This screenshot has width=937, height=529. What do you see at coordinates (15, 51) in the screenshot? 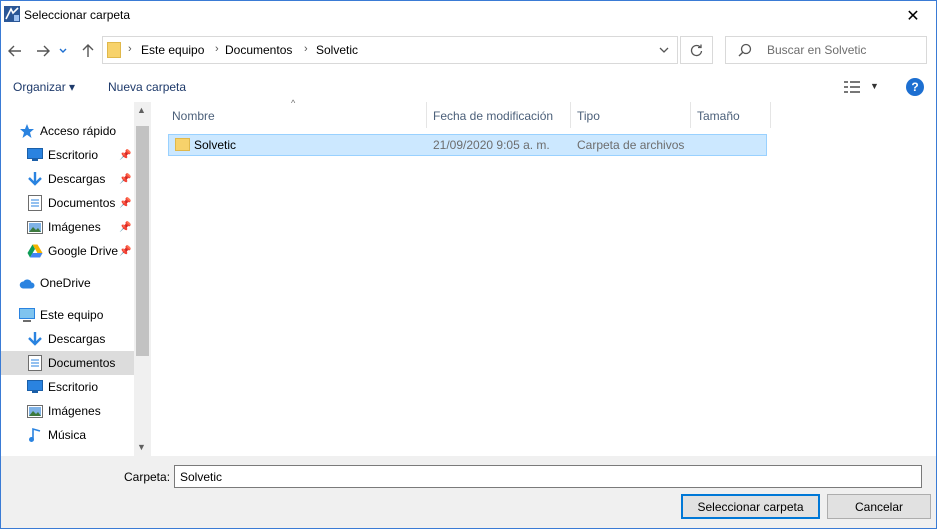
I see `back-arrow-icon` at bounding box center [15, 51].